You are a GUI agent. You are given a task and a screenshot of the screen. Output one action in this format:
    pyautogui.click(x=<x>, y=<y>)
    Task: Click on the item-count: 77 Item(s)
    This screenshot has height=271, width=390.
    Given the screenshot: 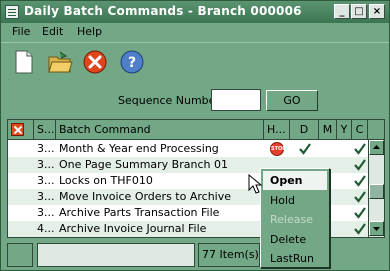 What is the action you would take?
    pyautogui.click(x=229, y=255)
    